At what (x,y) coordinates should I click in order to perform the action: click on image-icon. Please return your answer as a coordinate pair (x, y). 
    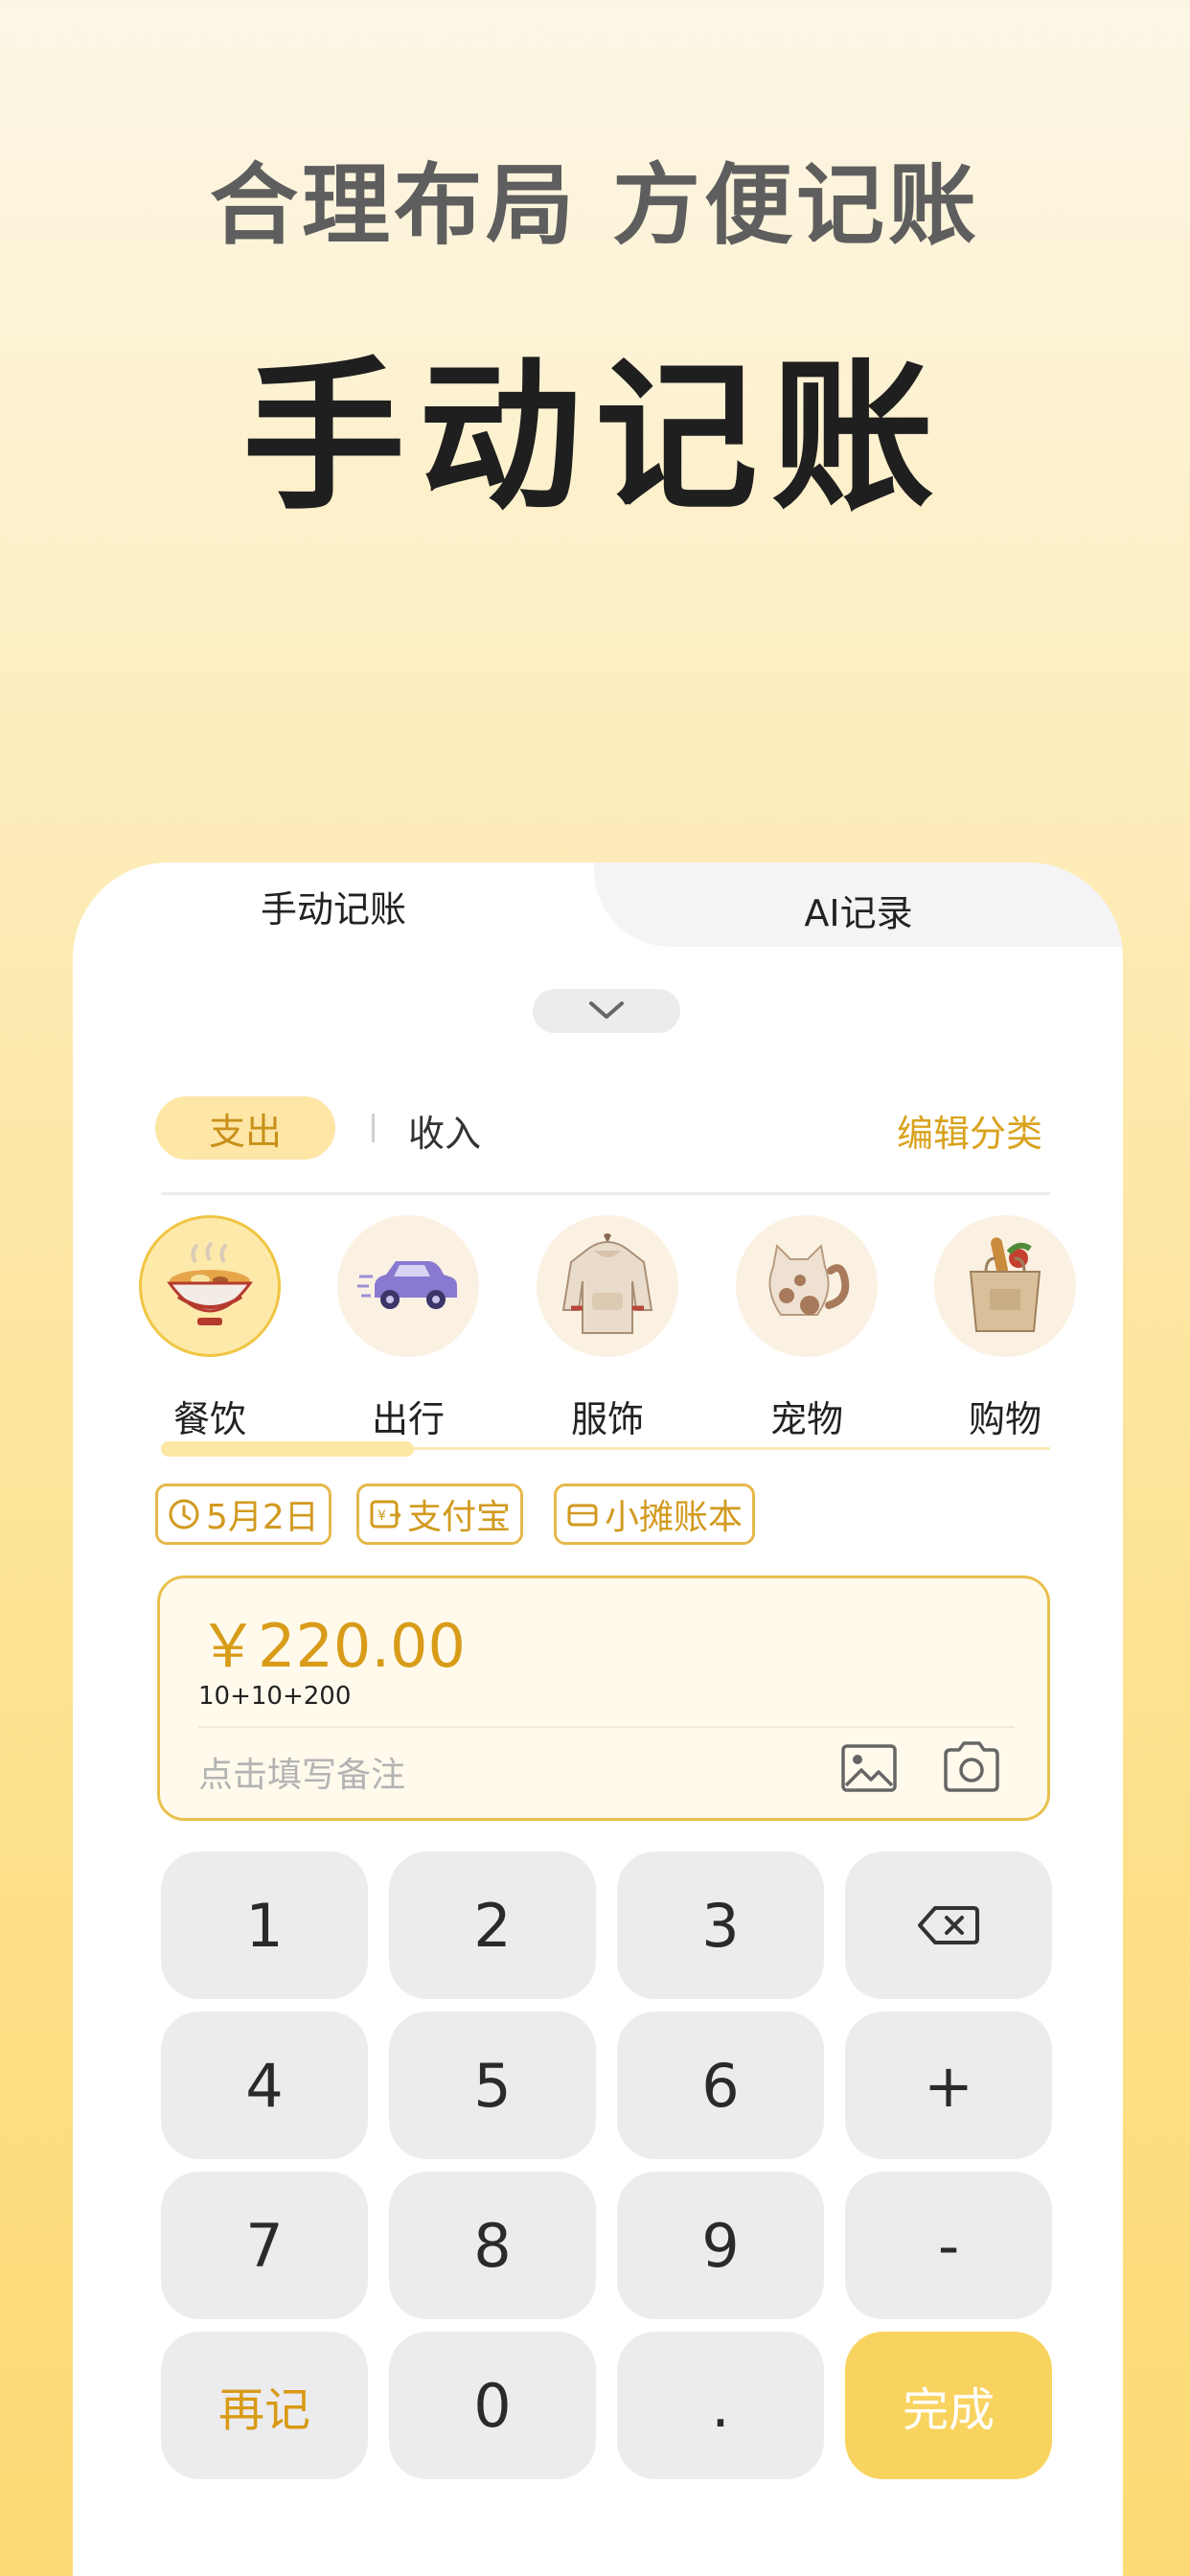
    Looking at the image, I should click on (869, 1768).